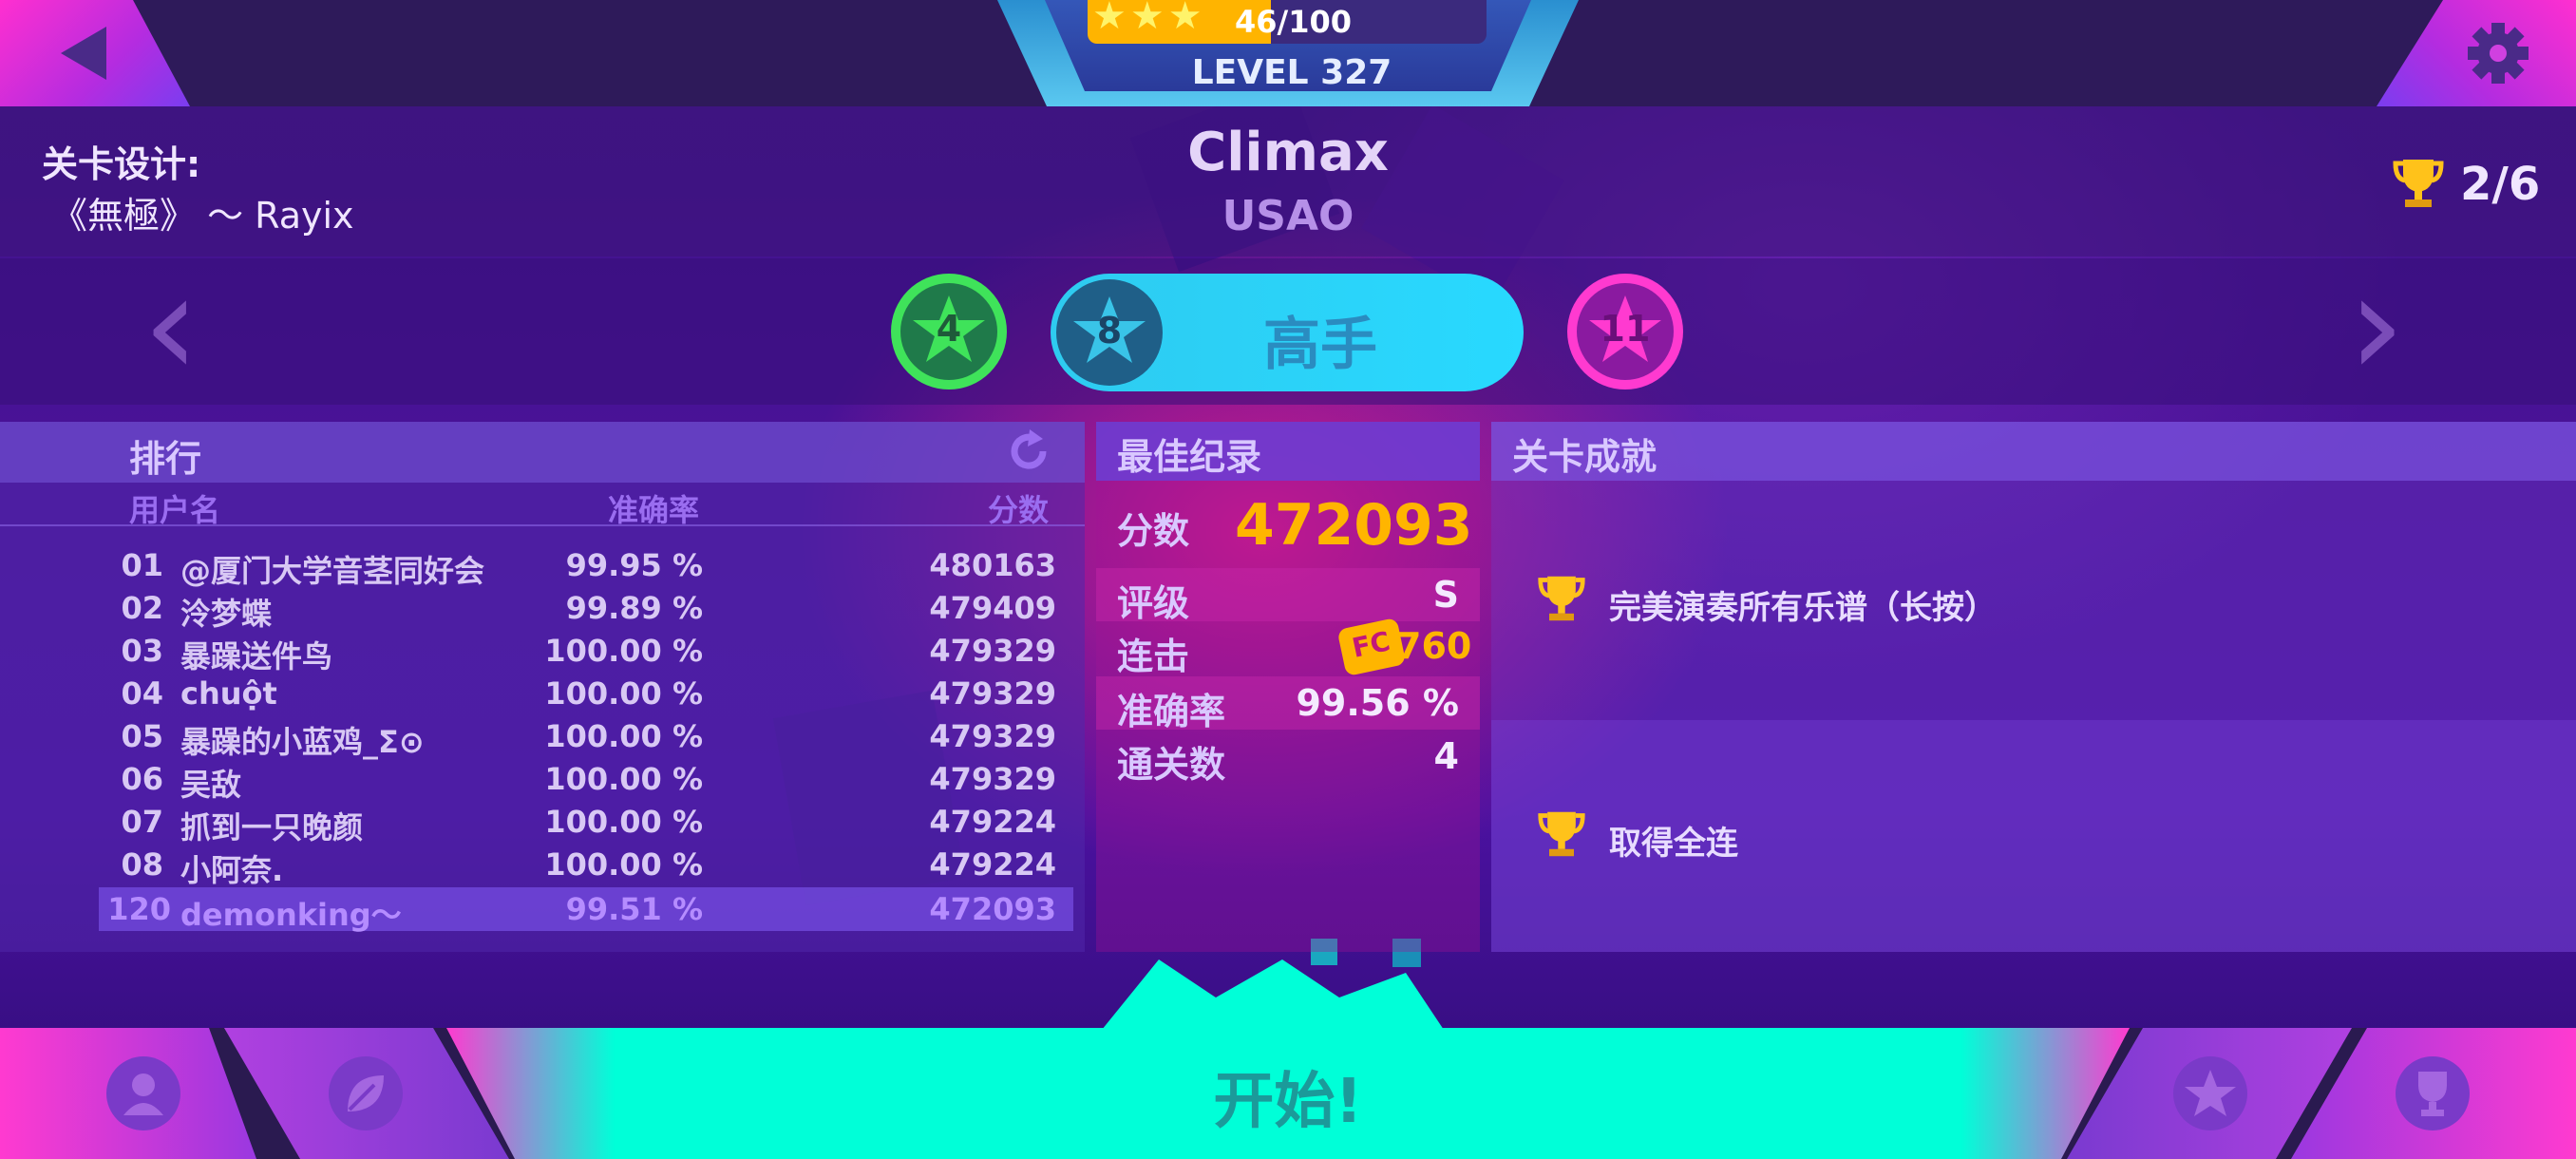  Describe the element at coordinates (1354, 525) in the screenshot. I see `best-score-value: 472093` at that location.